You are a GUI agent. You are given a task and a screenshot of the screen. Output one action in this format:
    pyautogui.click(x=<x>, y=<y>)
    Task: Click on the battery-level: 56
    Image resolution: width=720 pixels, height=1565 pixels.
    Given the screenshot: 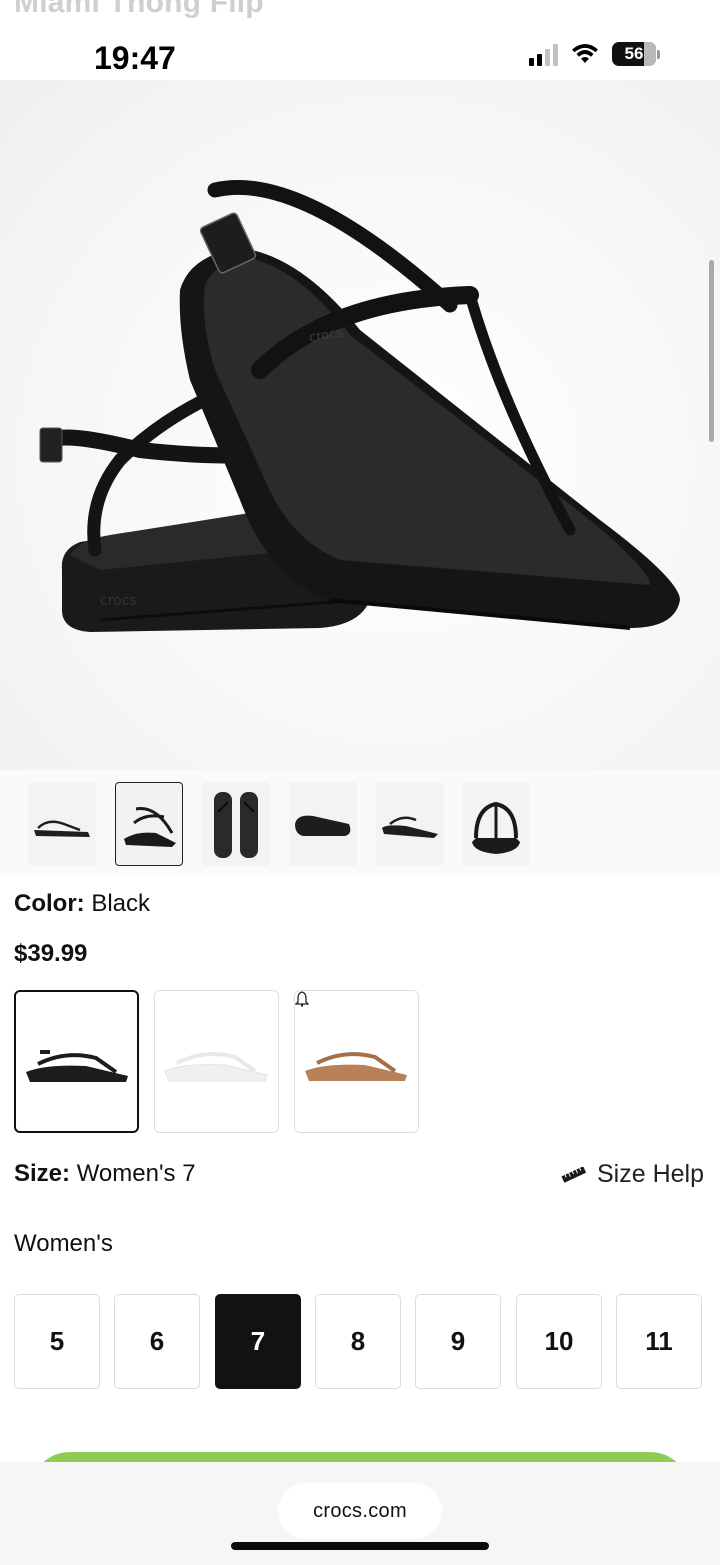 What is the action you would take?
    pyautogui.click(x=634, y=53)
    